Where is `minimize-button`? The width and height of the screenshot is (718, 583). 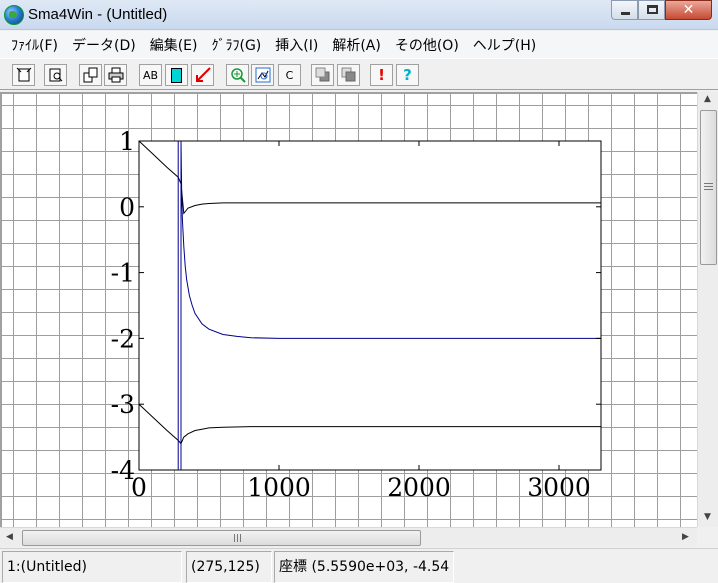
minimize-button is located at coordinates (624, 10).